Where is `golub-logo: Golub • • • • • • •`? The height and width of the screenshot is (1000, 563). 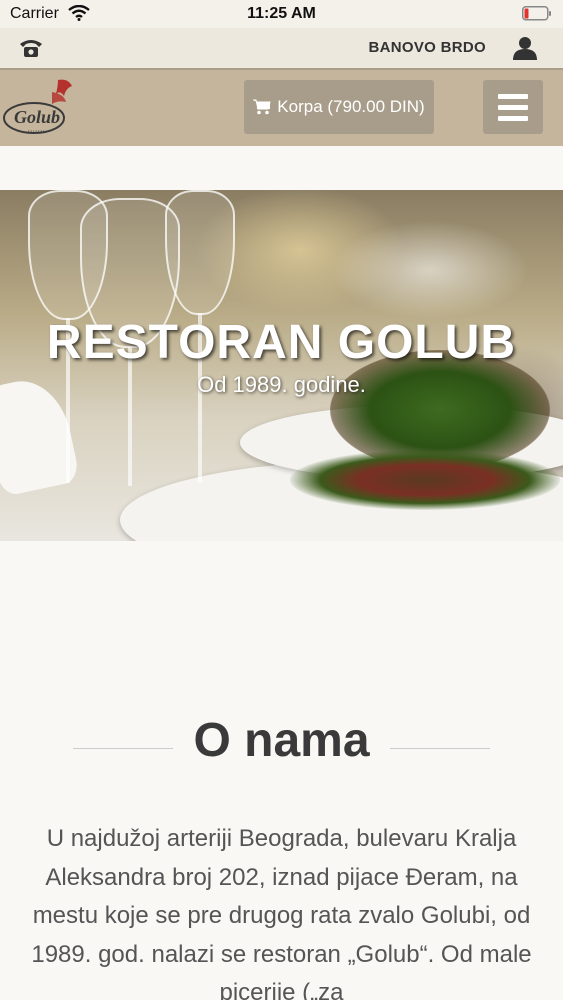
golub-logo: Golub • • • • • • • is located at coordinates (41, 107).